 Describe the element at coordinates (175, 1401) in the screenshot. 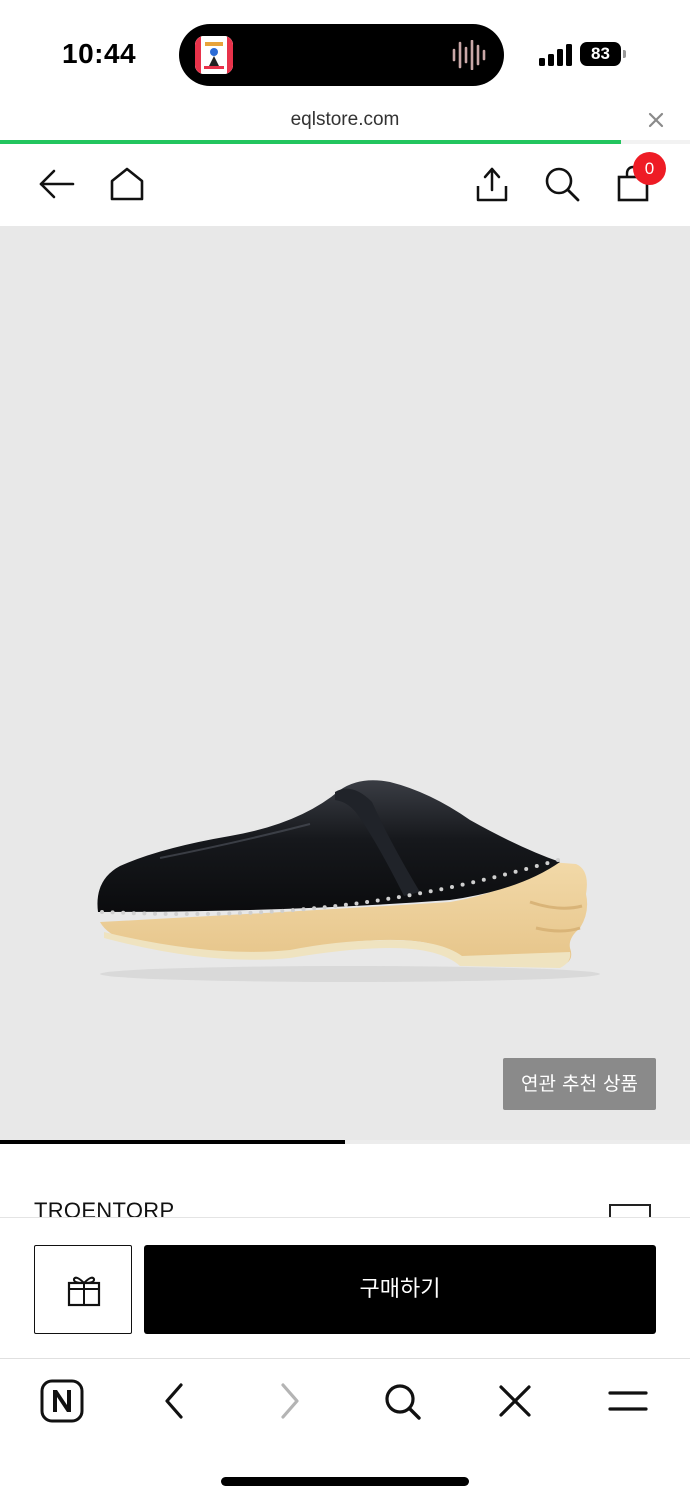

I see `chevron-left-icon` at that location.